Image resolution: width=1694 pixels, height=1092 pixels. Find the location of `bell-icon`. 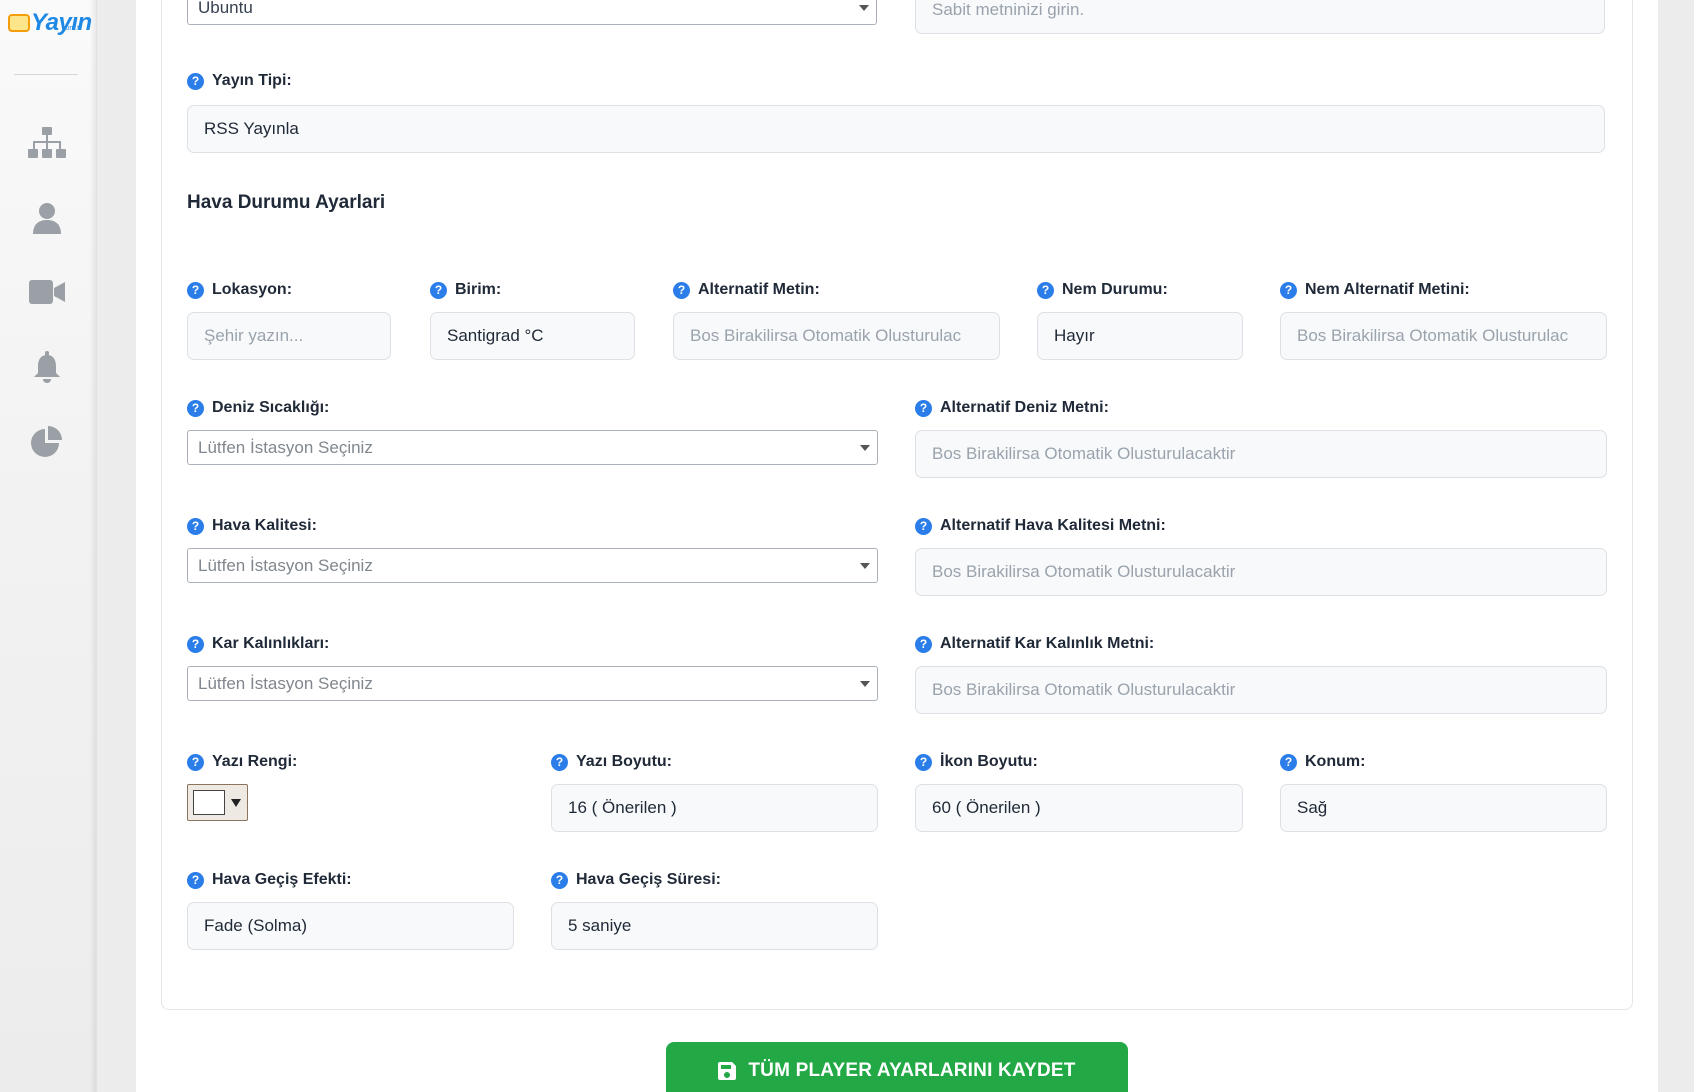

bell-icon is located at coordinates (47, 367).